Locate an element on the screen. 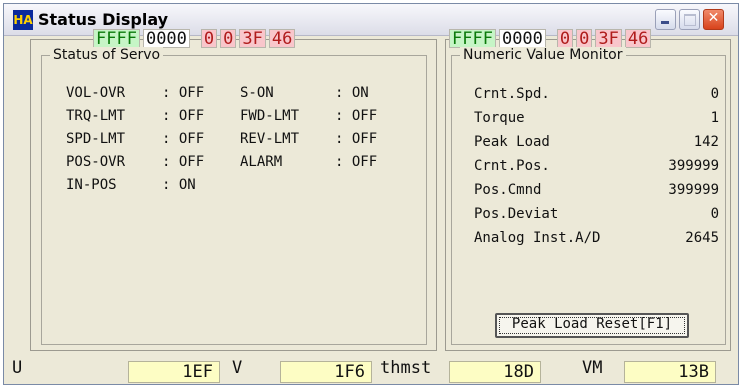  right-hex-row: FFFF 0000 0 0 3F 46 is located at coordinates (551, 39).